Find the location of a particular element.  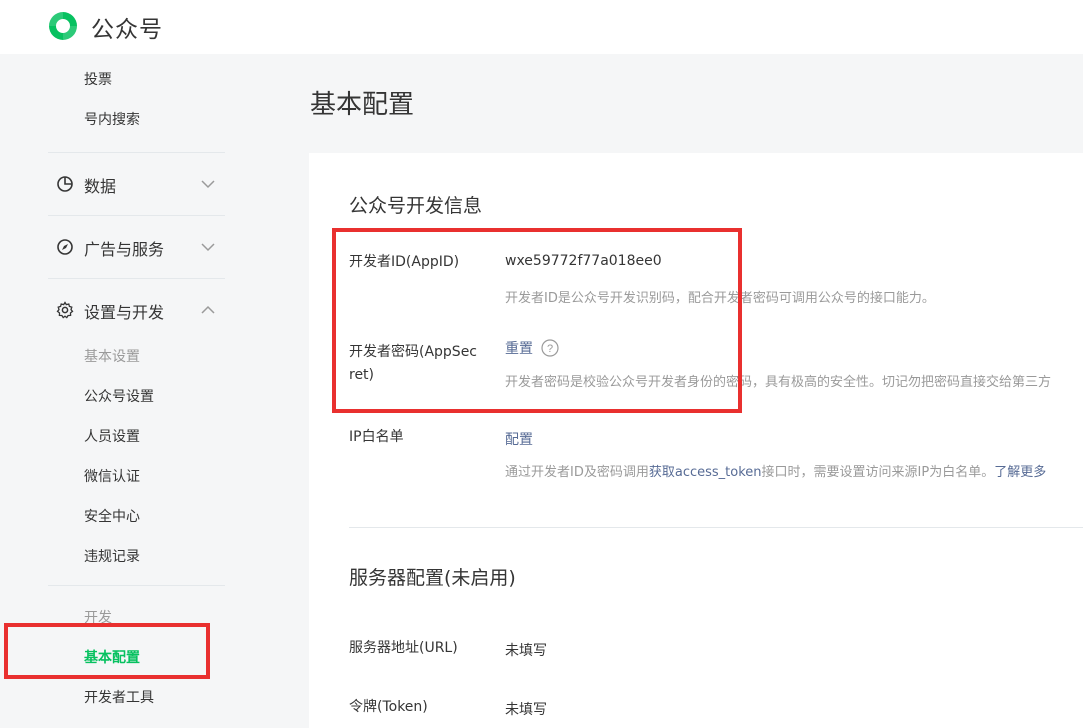

sidebar-item-staff-settings: 人员设置 is located at coordinates (112, 436).